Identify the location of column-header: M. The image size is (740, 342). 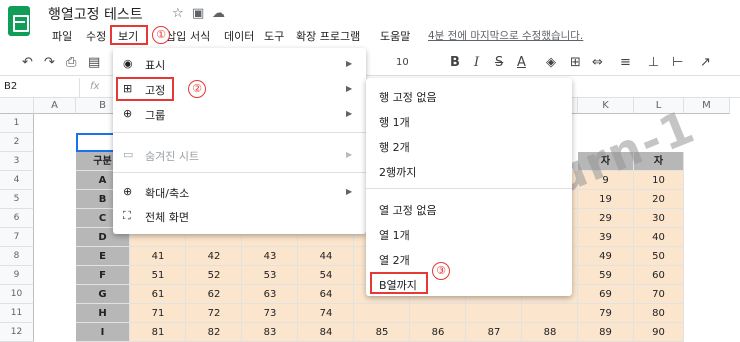
(707, 106).